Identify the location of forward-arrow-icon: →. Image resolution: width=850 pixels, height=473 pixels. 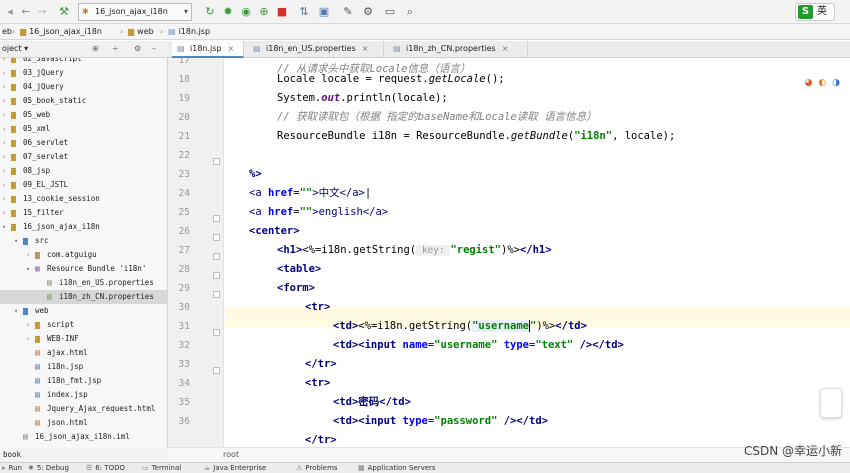
(42, 12).